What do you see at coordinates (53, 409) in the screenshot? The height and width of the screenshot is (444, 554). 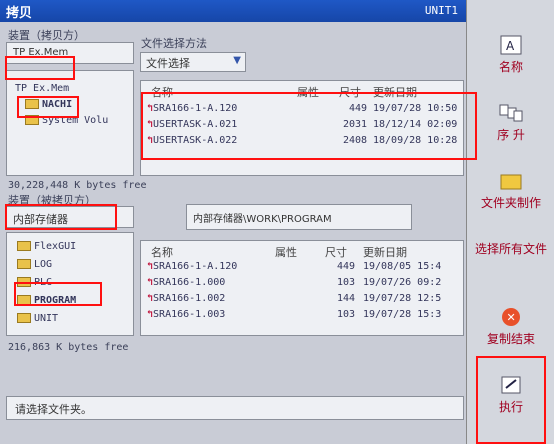 I see `status-text: 请选择文件夹。` at bounding box center [53, 409].